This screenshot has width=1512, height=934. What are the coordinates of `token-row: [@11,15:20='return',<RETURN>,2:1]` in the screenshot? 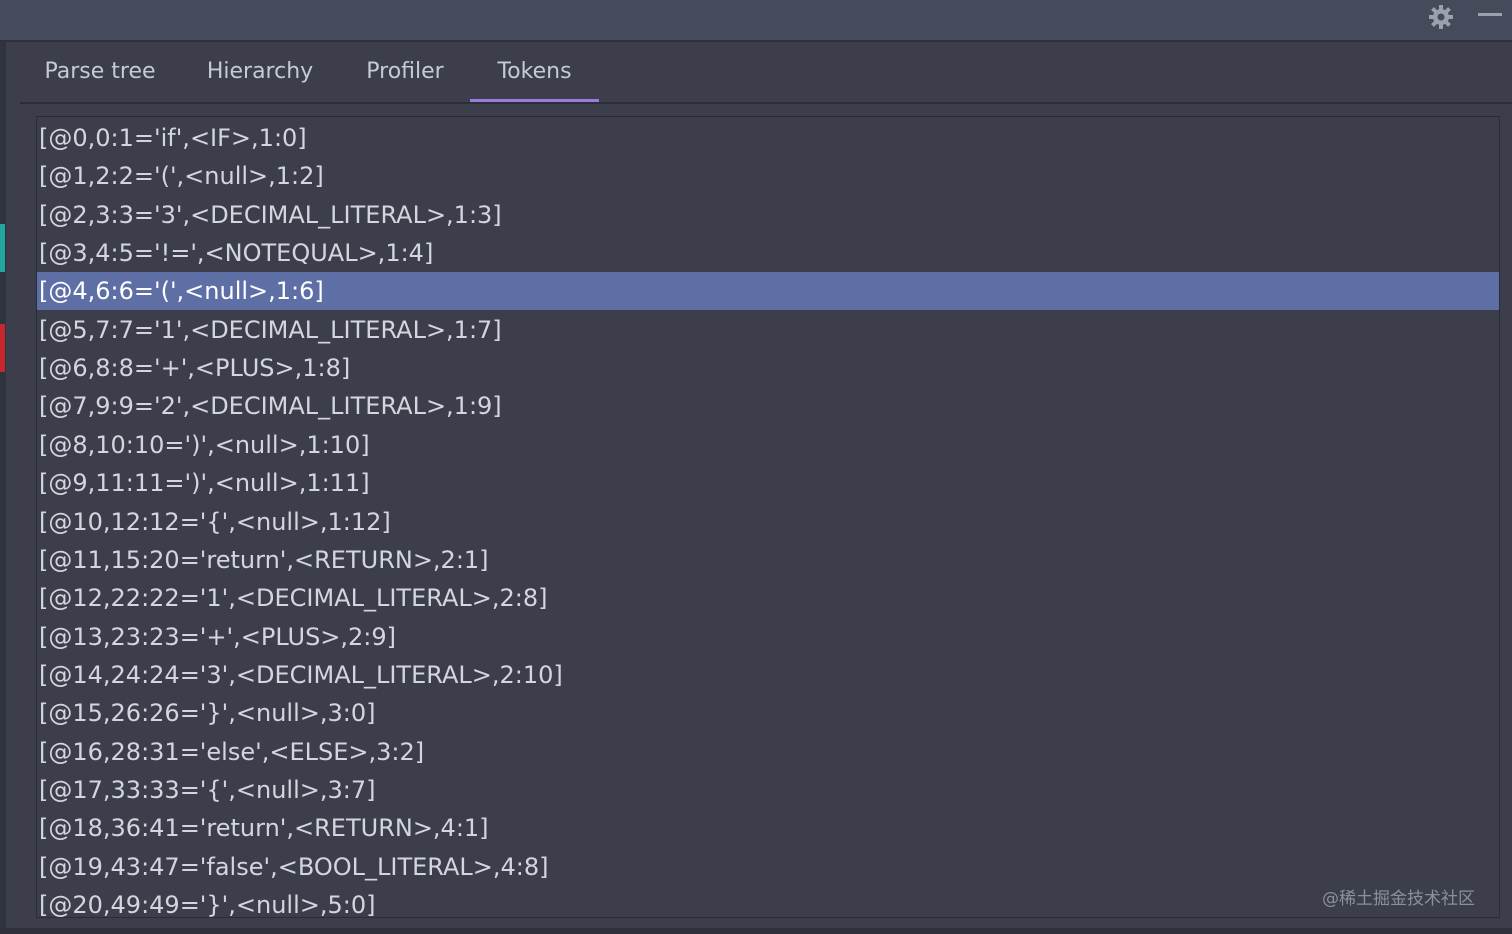 It's located at (768, 560).